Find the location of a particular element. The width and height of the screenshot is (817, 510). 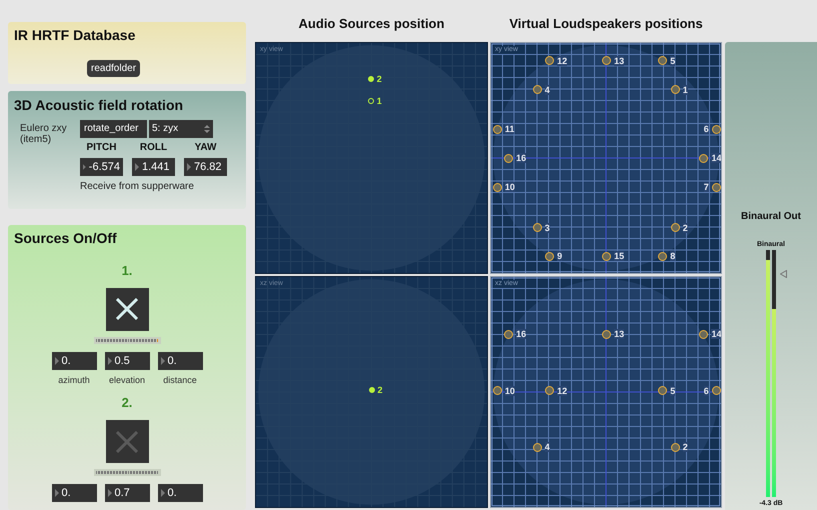

field-label: distance is located at coordinates (180, 380).